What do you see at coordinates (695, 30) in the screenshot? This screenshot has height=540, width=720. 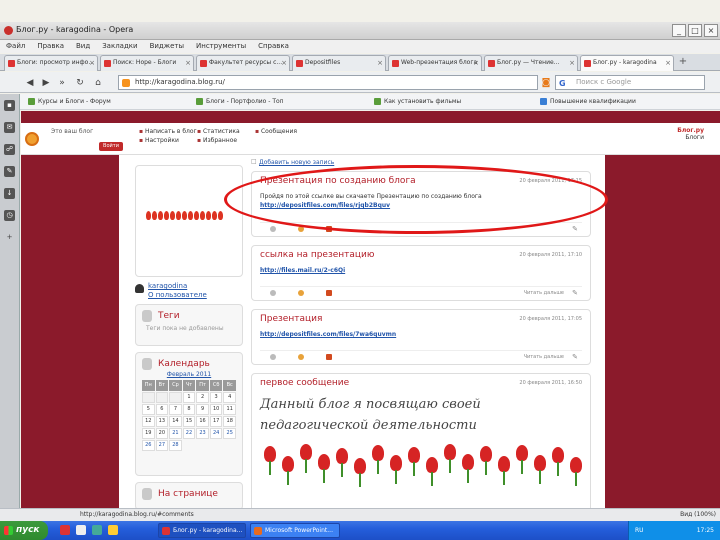 I see `maximize-button: □` at bounding box center [695, 30].